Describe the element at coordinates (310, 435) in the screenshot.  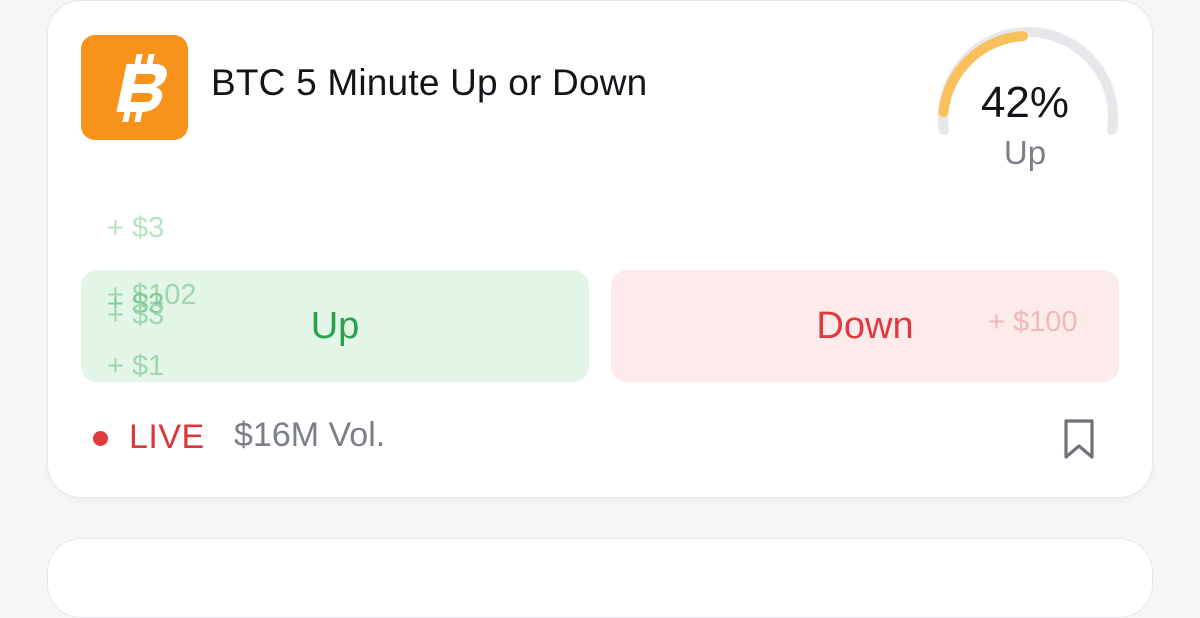
I see `volume-label: $16M Vol.` at that location.